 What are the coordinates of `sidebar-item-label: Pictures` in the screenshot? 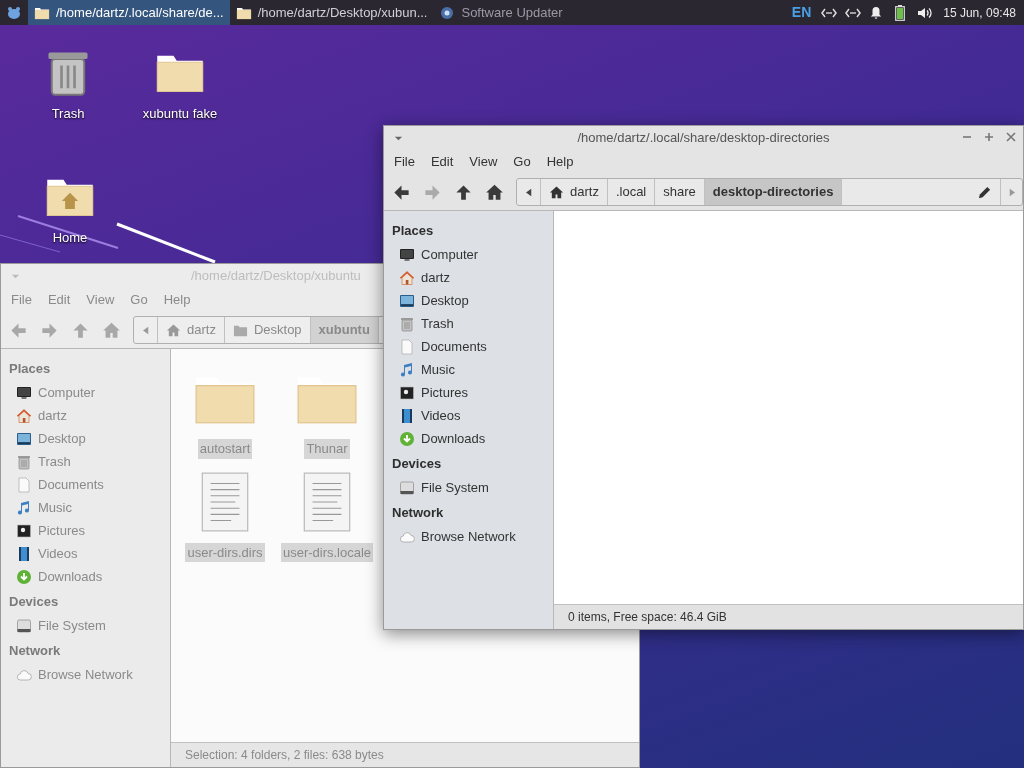 It's located at (444, 392).